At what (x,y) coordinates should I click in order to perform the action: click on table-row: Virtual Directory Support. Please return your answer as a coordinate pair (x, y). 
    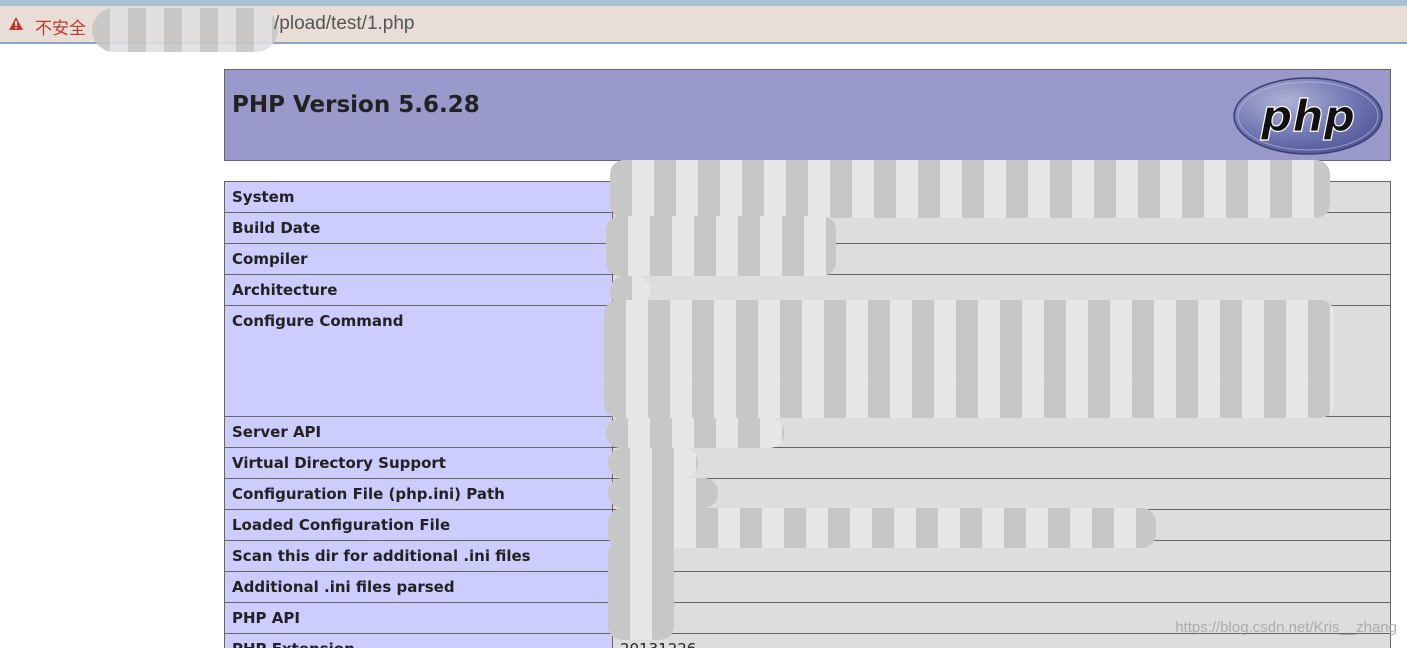
    Looking at the image, I should click on (807, 463).